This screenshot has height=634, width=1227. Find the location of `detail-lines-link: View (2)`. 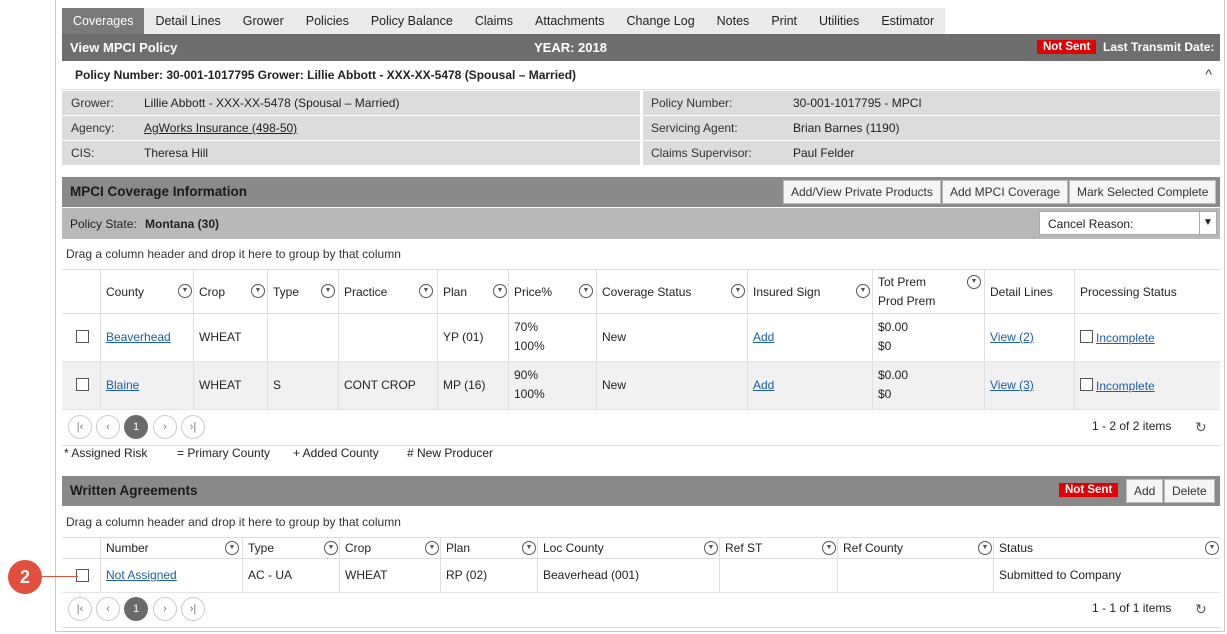

detail-lines-link: View (2) is located at coordinates (1012, 337).